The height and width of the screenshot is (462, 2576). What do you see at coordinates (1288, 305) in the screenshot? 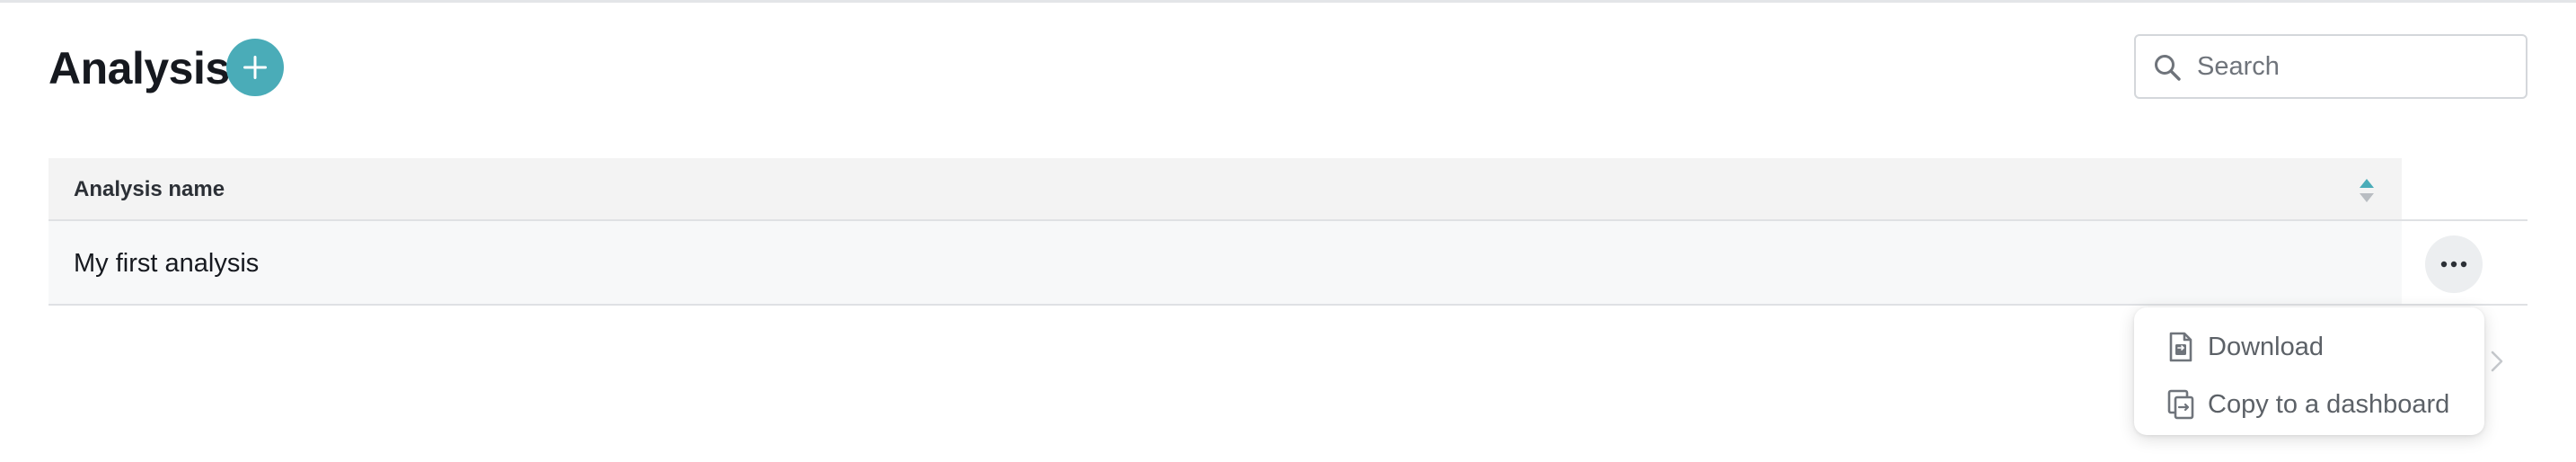
I see `row-divider` at bounding box center [1288, 305].